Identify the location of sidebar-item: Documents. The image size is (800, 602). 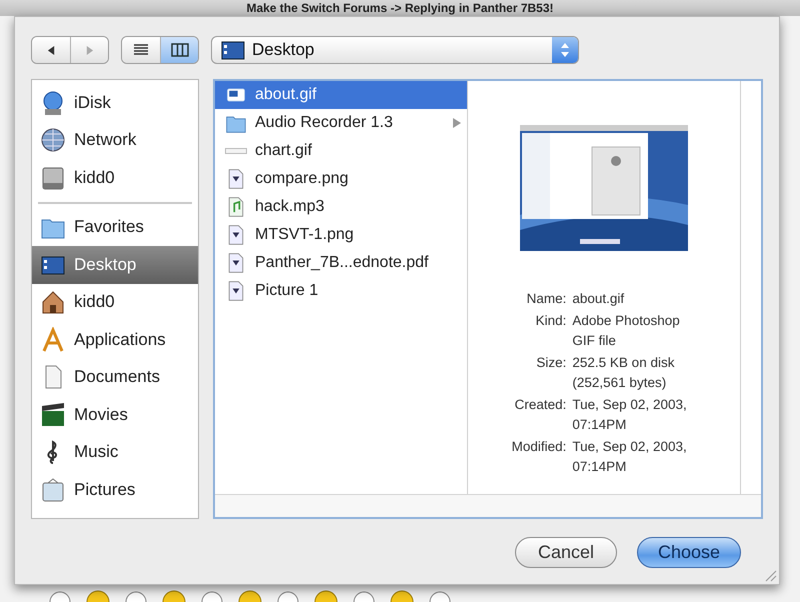
(115, 377).